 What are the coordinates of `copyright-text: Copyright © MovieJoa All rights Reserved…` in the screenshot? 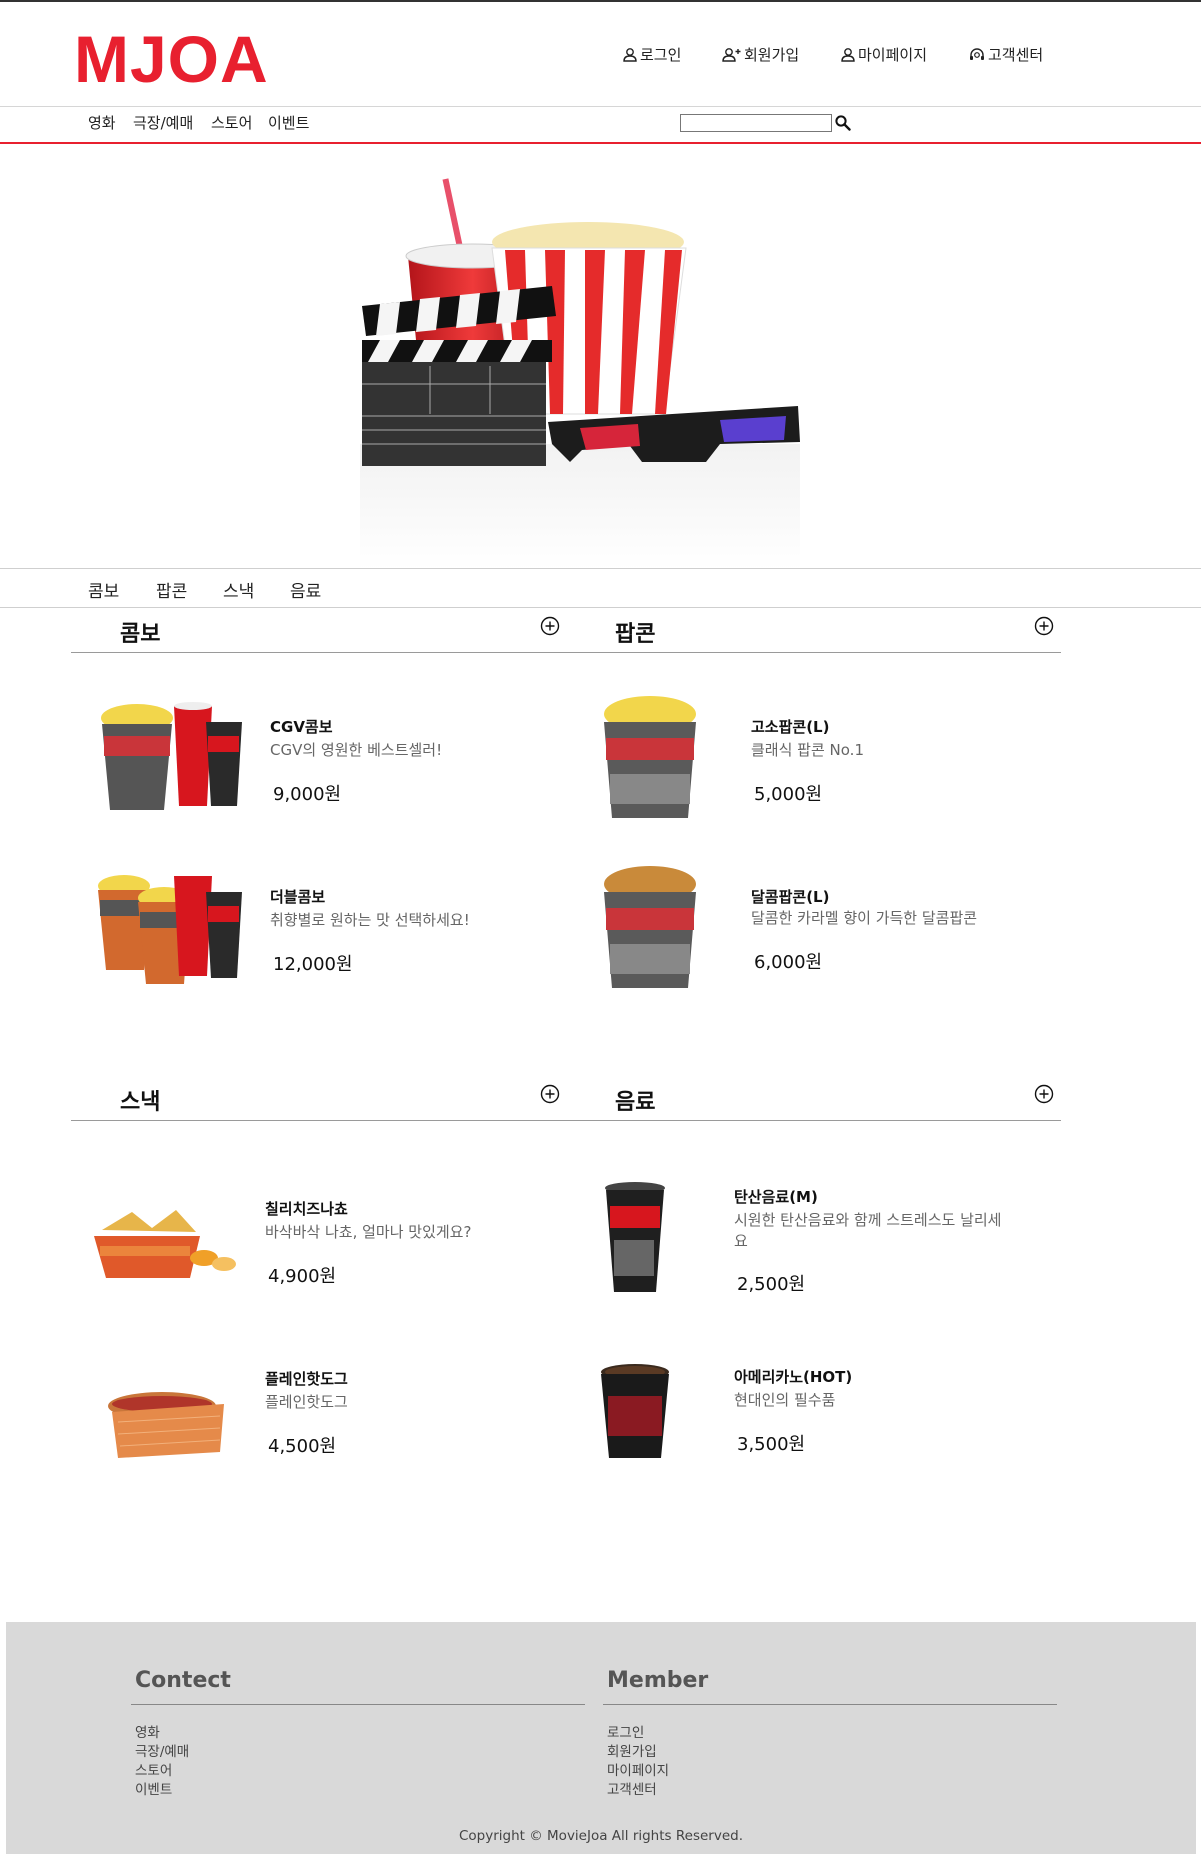 It's located at (600, 1836).